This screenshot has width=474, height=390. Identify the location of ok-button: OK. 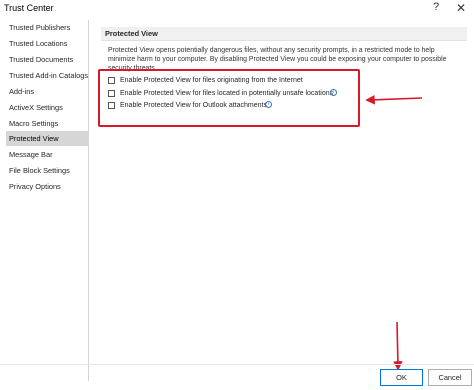
(401, 377).